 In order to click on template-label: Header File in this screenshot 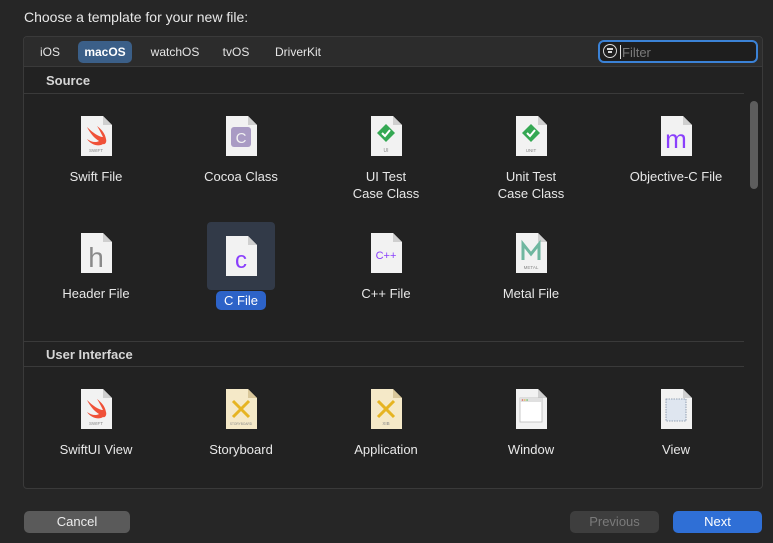, I will do `click(96, 293)`.